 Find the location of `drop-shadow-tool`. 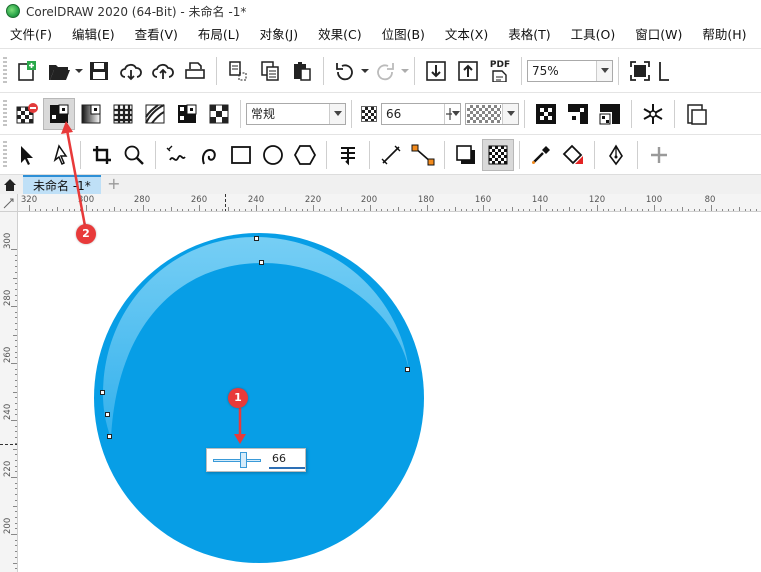

drop-shadow-tool is located at coordinates (466, 155).